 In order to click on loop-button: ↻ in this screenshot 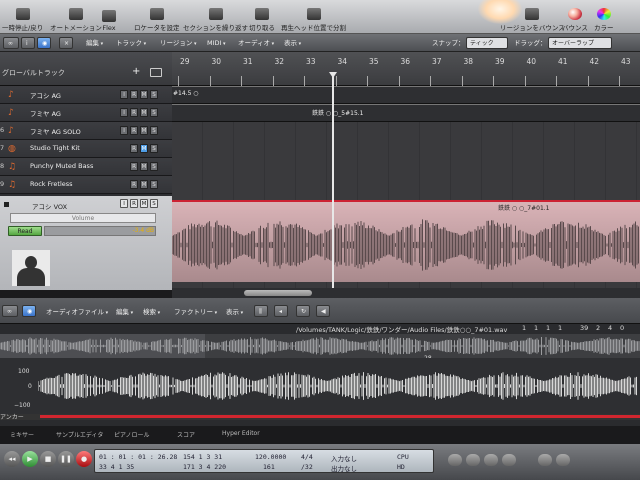, I will do `click(303, 311)`.